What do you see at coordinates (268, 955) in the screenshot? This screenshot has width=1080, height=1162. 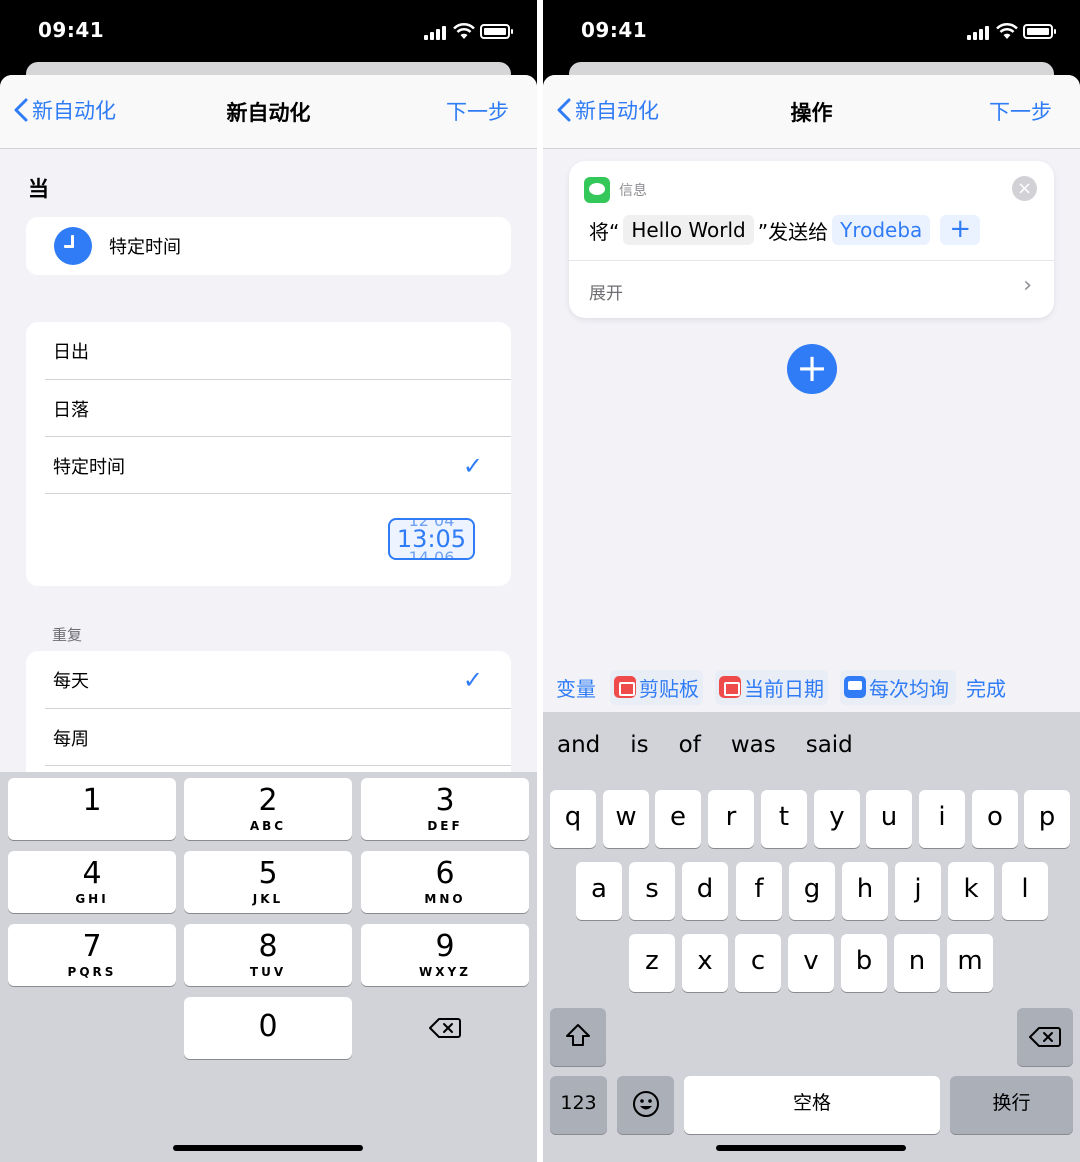 I see `key-8: 8 TUV` at bounding box center [268, 955].